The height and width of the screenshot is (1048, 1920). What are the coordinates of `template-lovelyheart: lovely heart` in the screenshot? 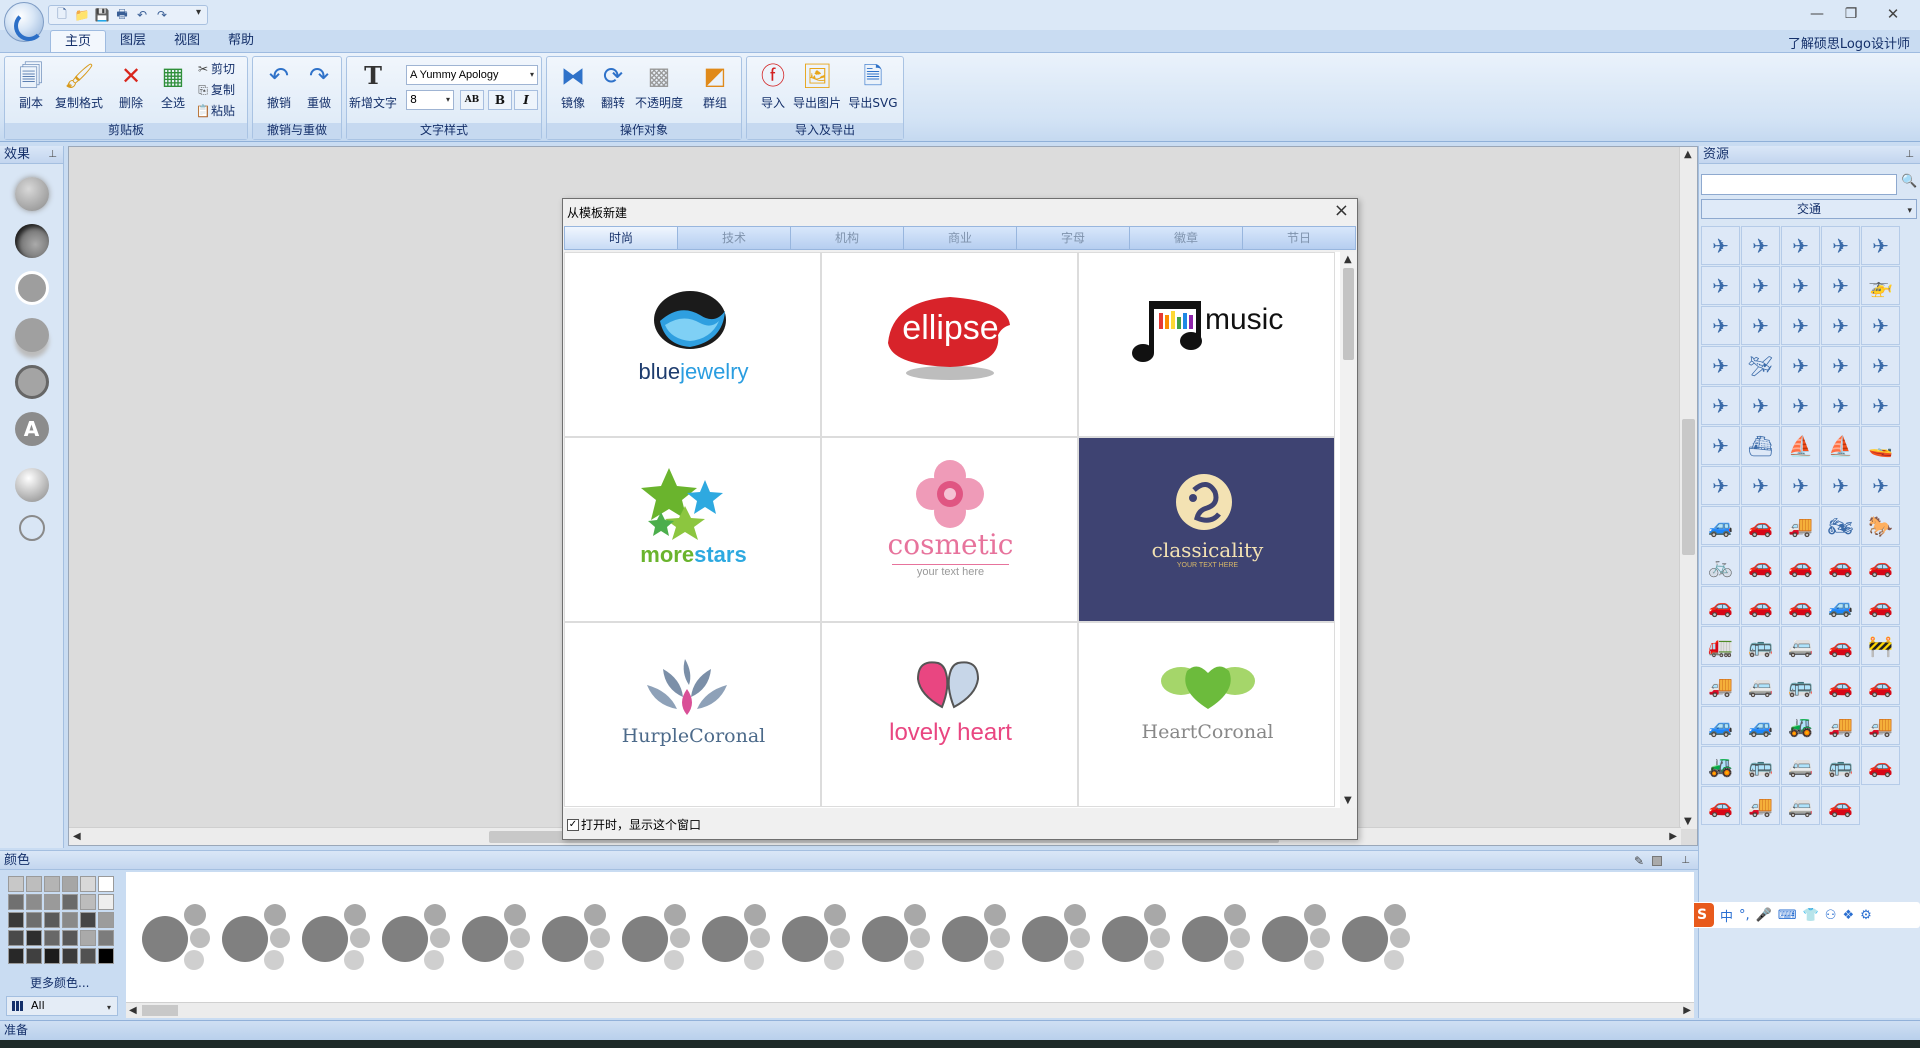 It's located at (949, 714).